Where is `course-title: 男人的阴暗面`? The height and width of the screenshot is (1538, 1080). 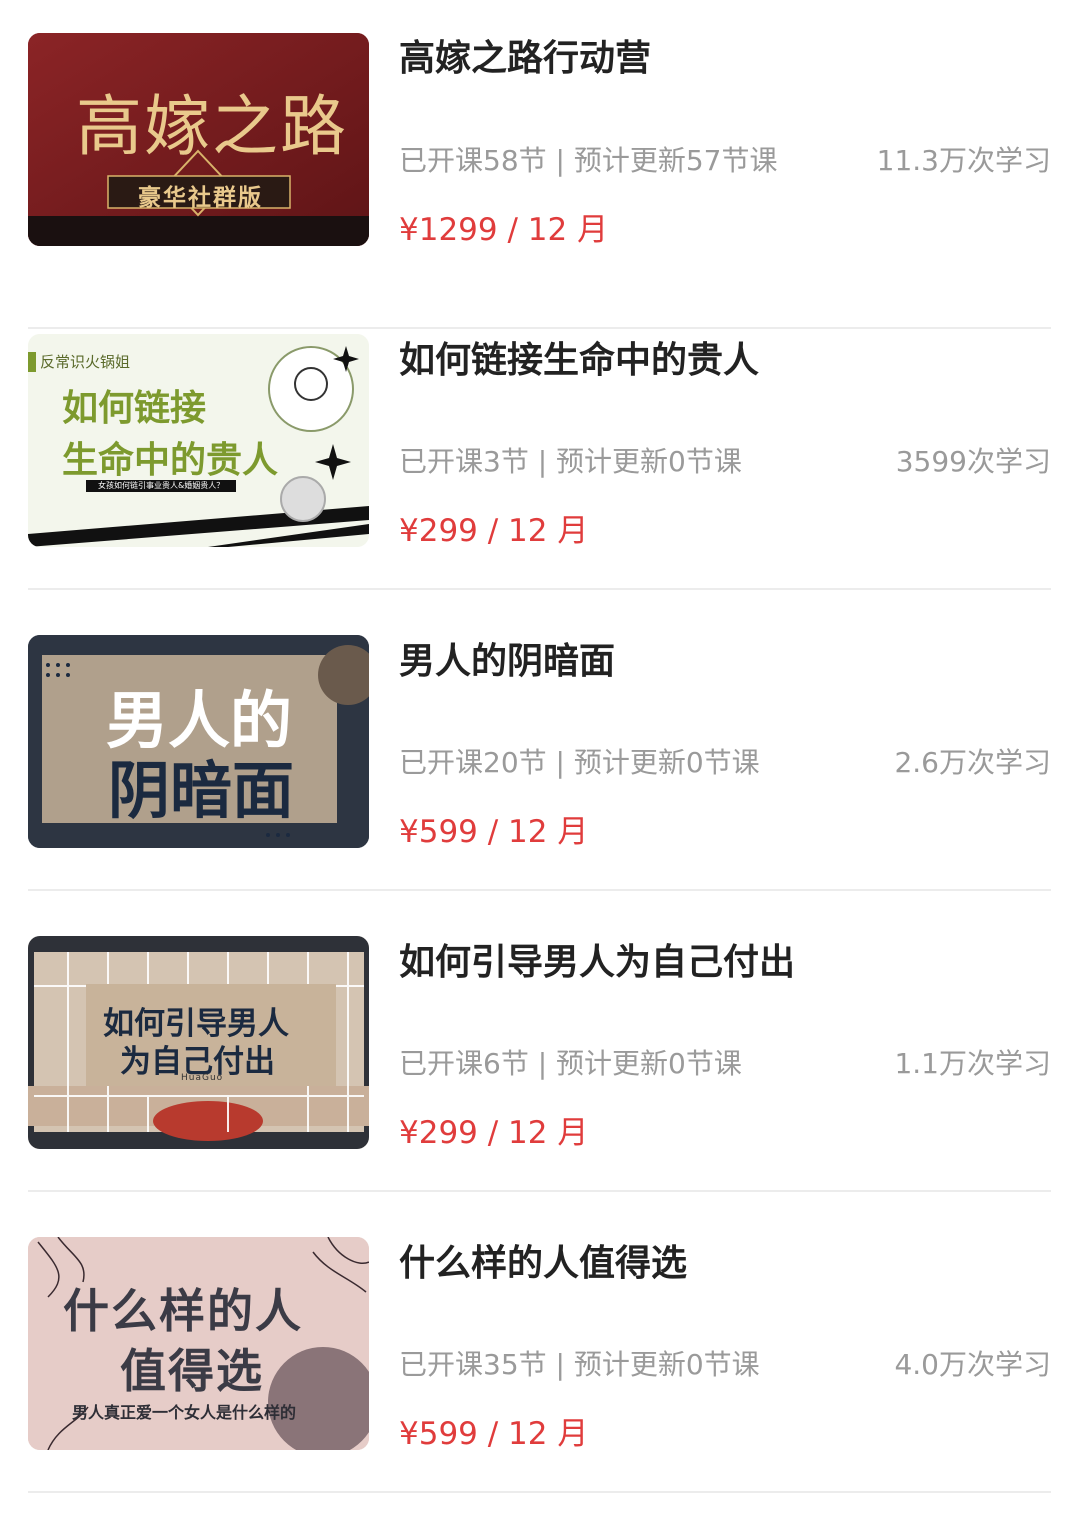 course-title: 男人的阴暗面 is located at coordinates (507, 662).